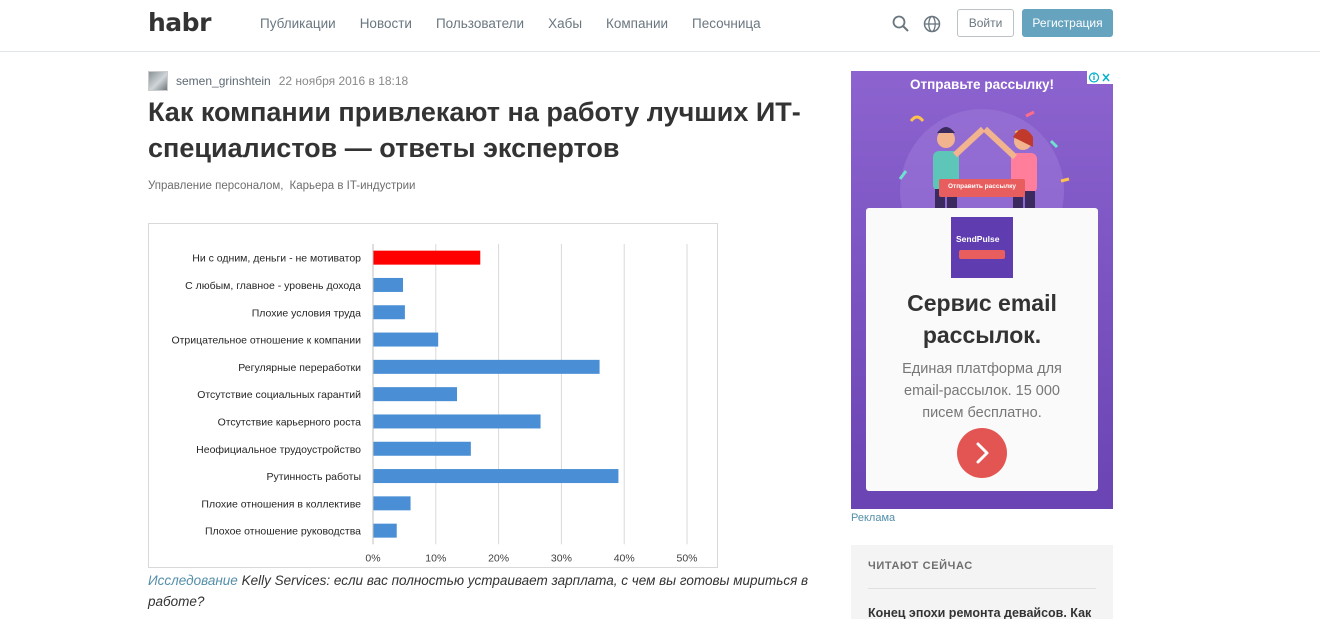 Image resolution: width=1320 pixels, height=619 pixels. What do you see at coordinates (982, 186) in the screenshot?
I see `ad-illustration-button: Отправить рассылку` at bounding box center [982, 186].